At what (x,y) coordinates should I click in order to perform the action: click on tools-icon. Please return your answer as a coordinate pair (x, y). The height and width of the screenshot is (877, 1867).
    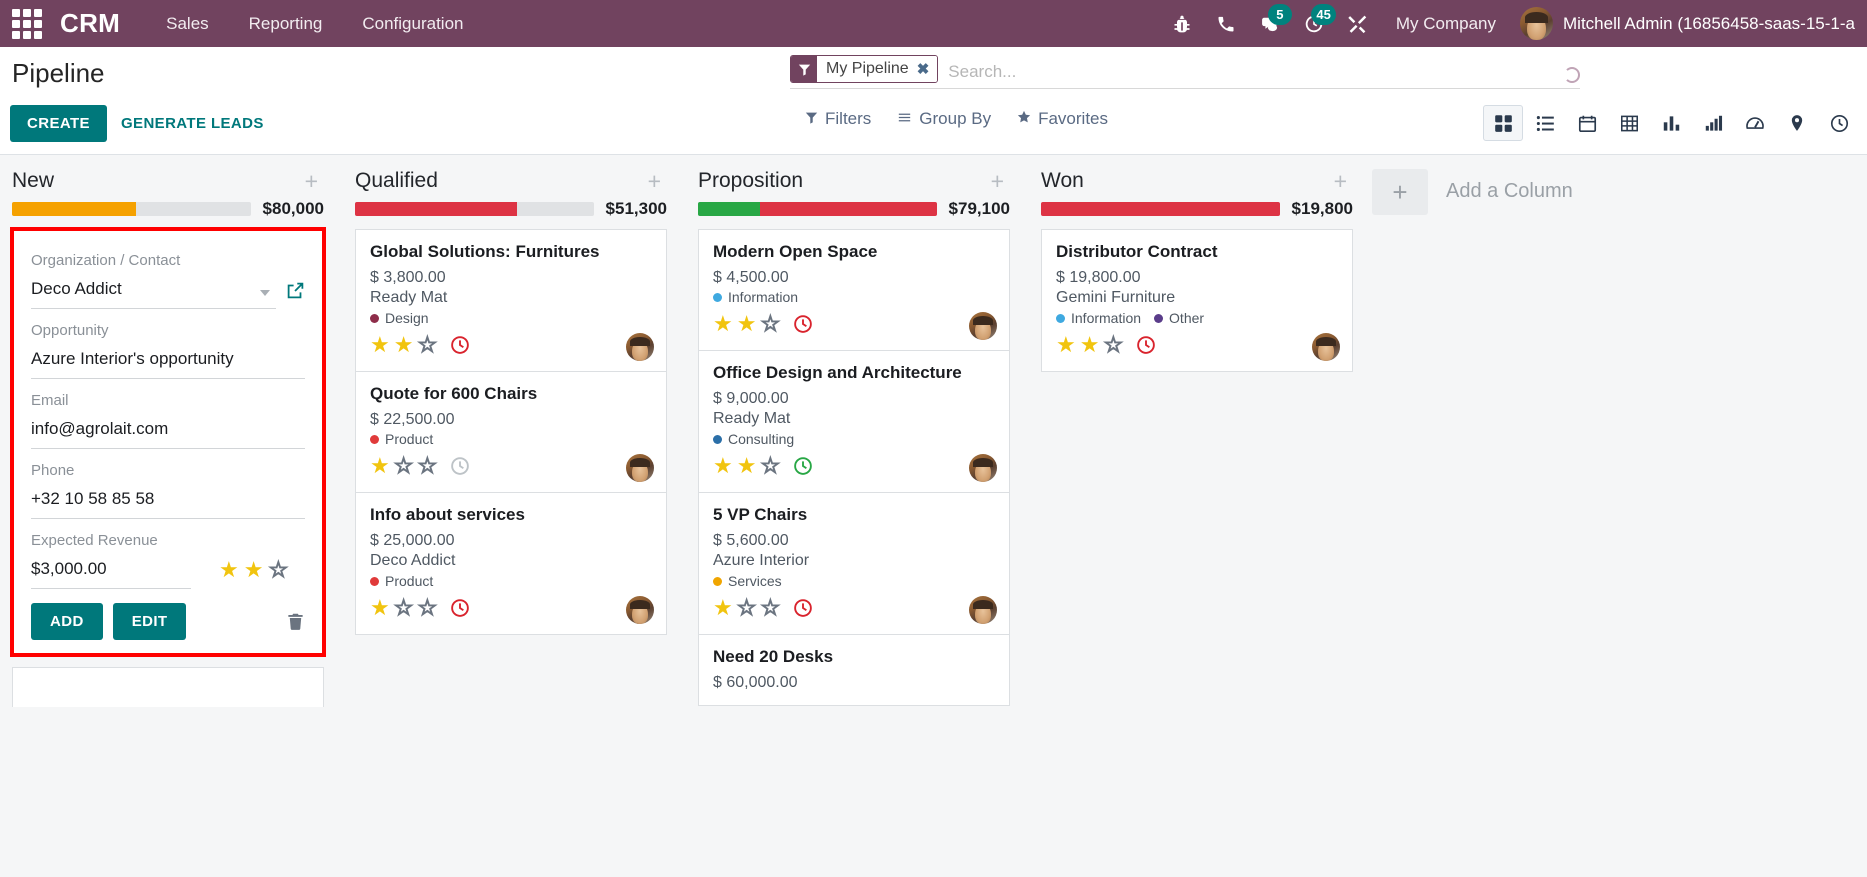
    Looking at the image, I should click on (1358, 23).